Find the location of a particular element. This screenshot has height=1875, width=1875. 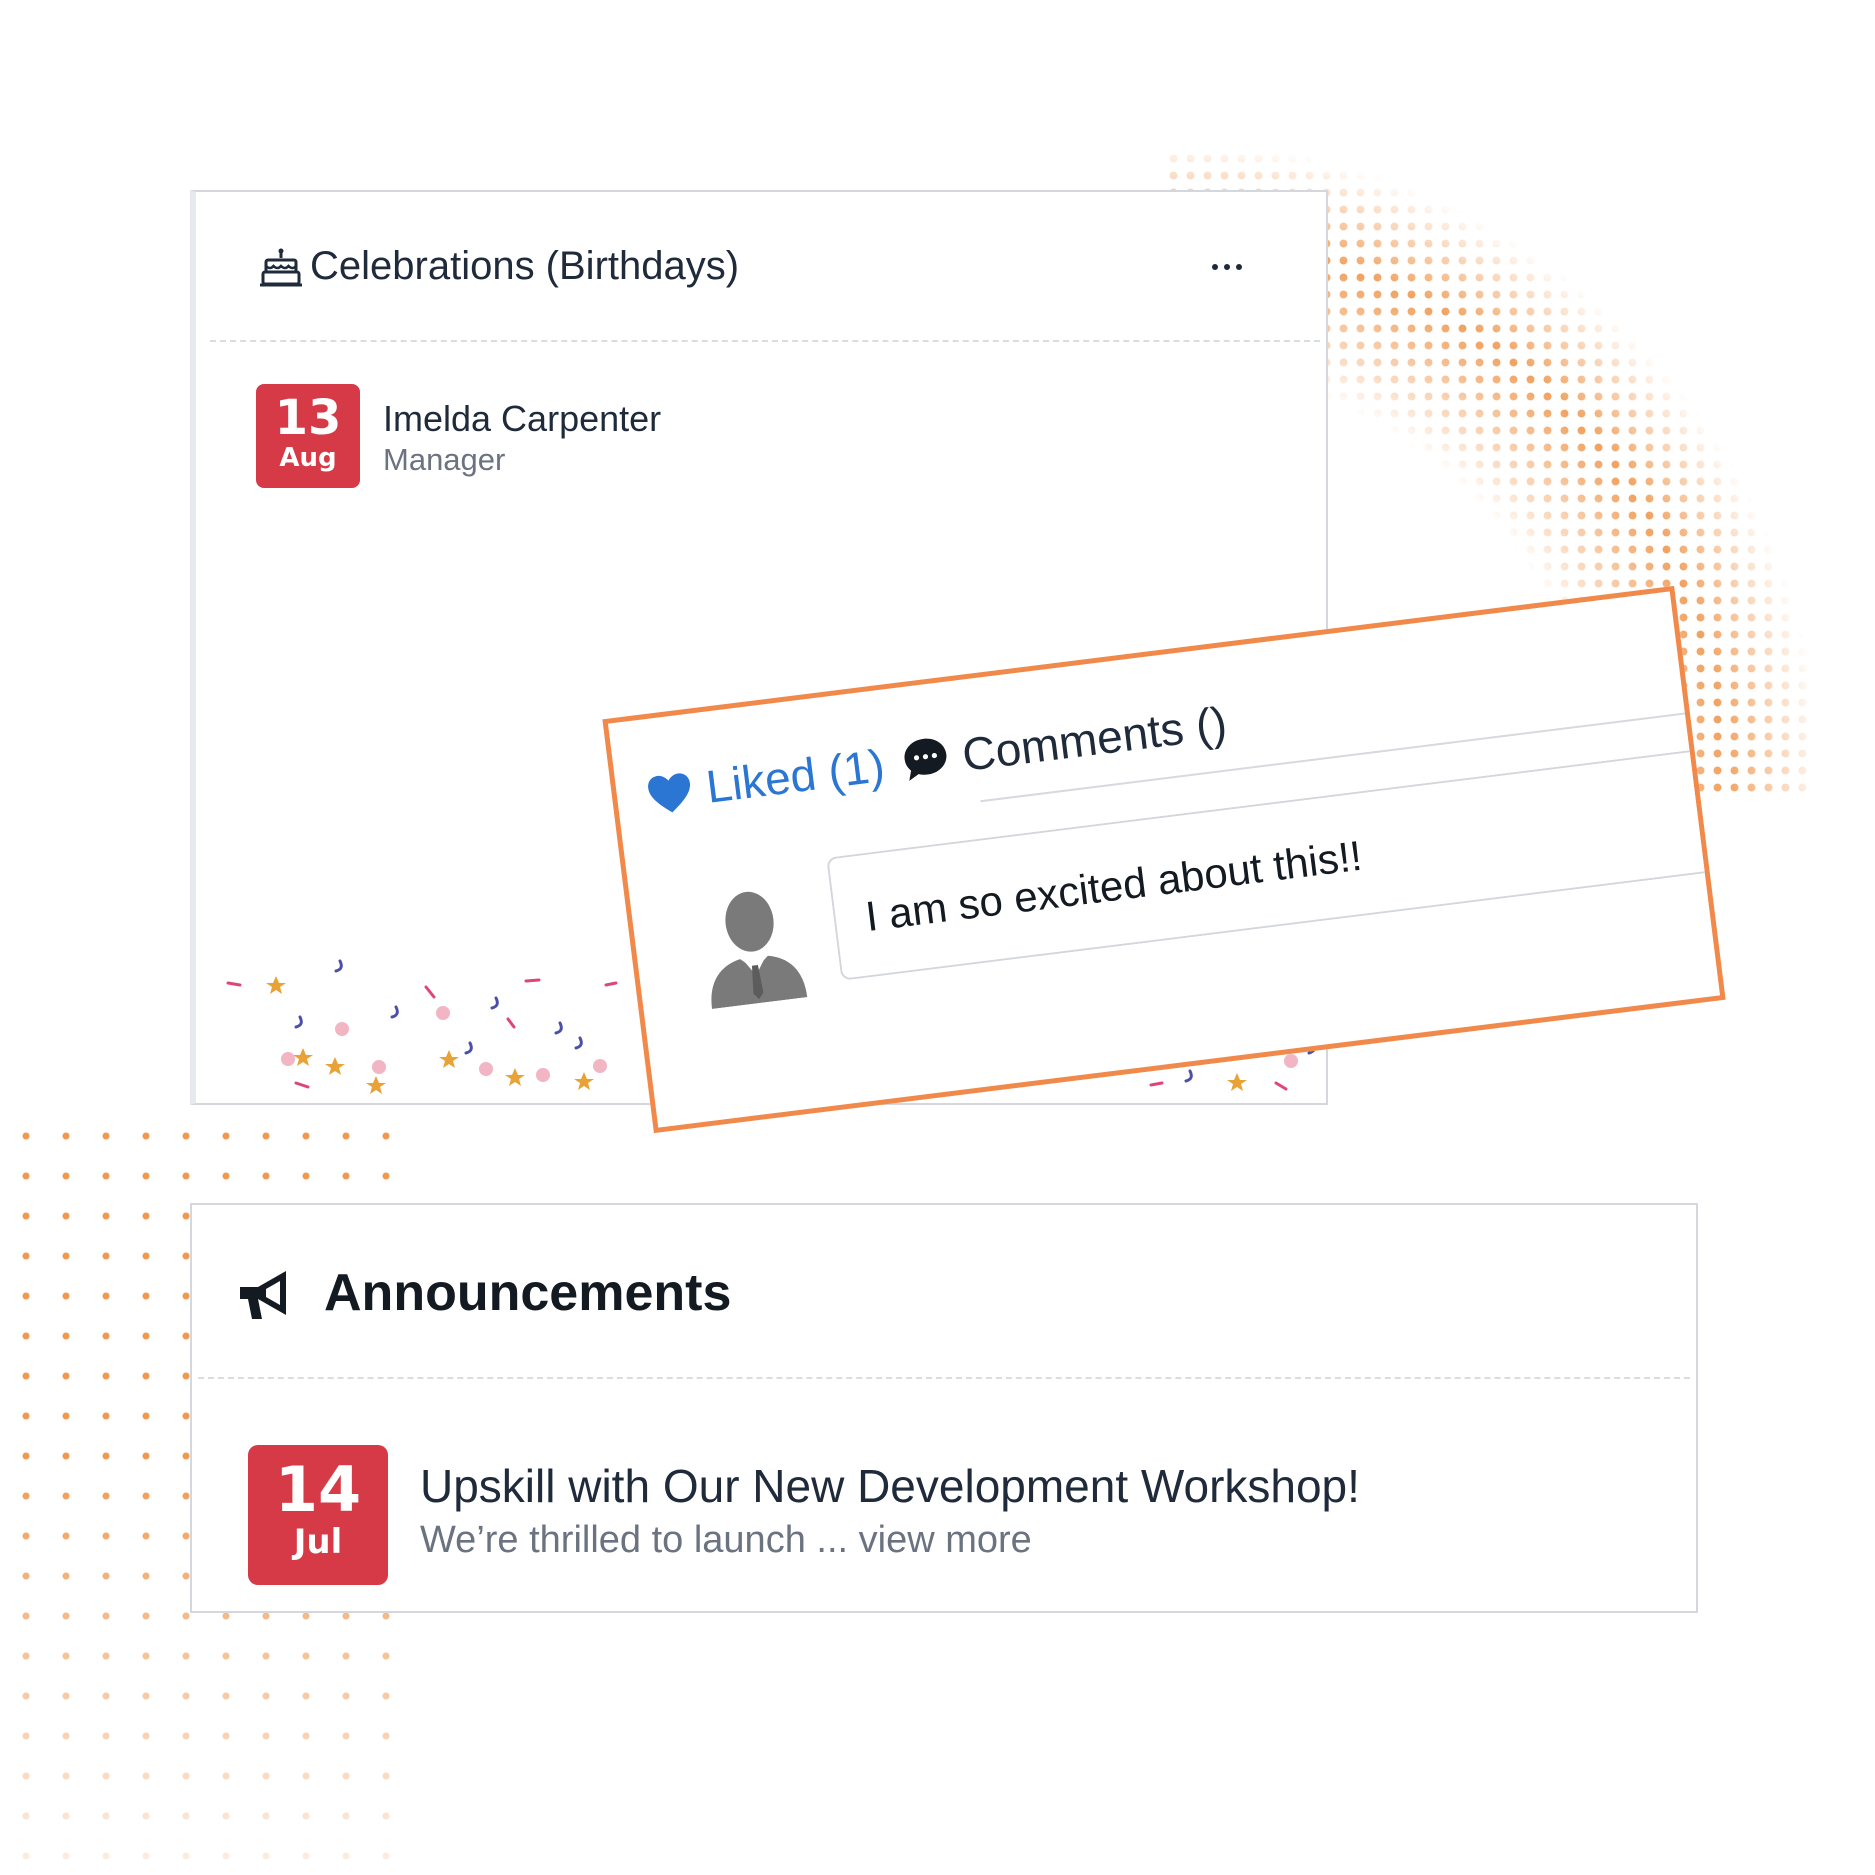

chat-bubble-icon is located at coordinates (925, 758).